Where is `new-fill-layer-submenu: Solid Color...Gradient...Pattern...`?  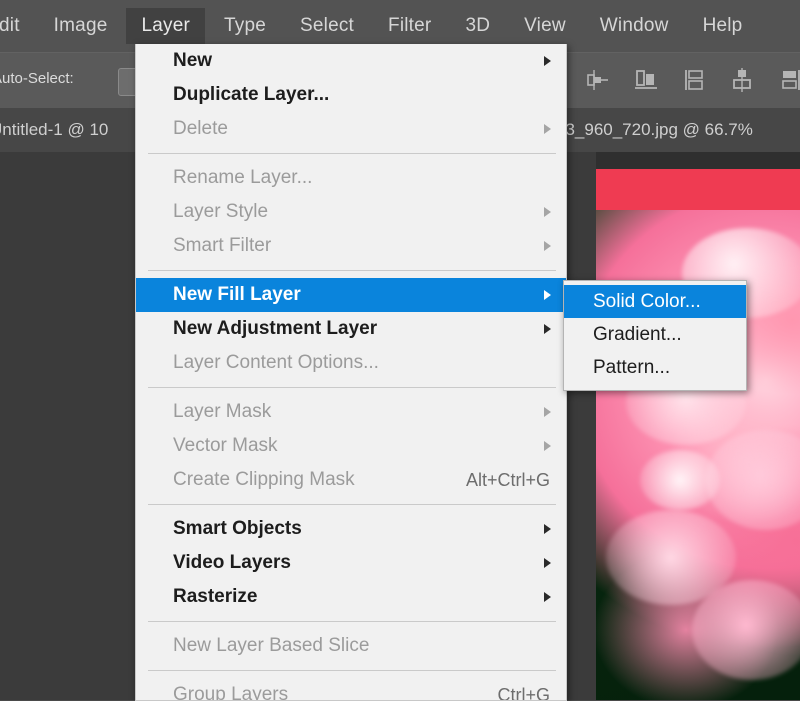
new-fill-layer-submenu: Solid Color...Gradient...Pattern... is located at coordinates (655, 335).